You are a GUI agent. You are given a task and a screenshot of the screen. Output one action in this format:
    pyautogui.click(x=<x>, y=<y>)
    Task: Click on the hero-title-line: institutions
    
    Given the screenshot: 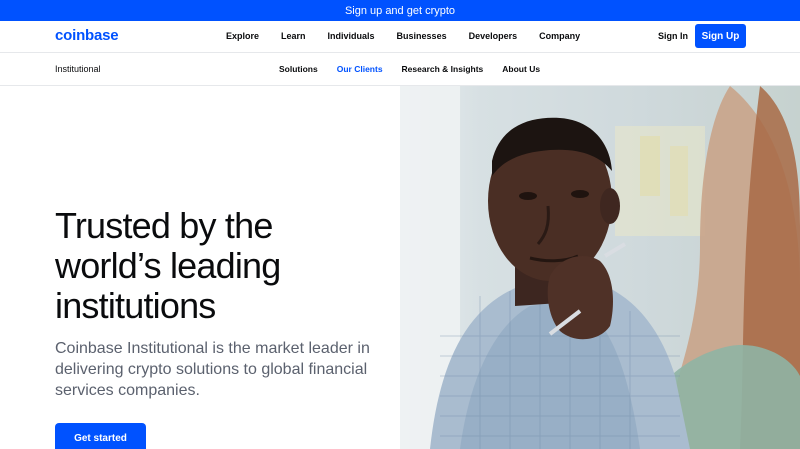 What is the action you would take?
    pyautogui.click(x=135, y=305)
    